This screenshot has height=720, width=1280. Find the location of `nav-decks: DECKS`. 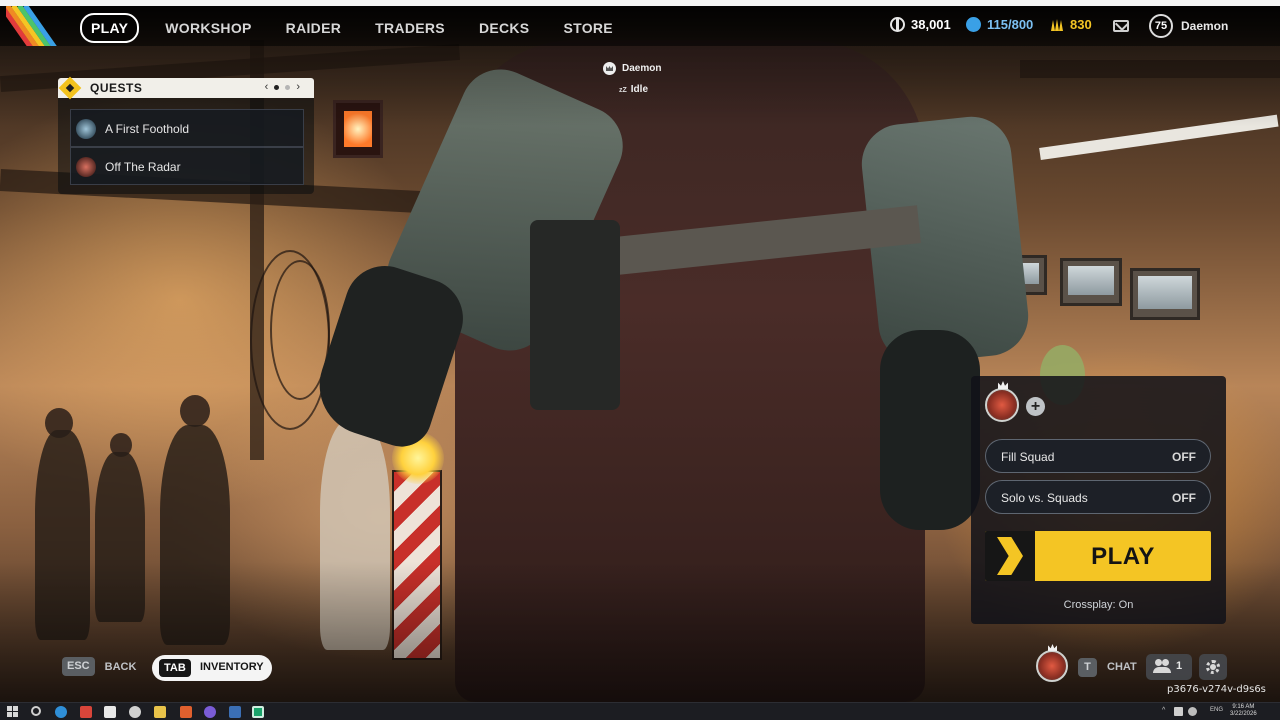

nav-decks: DECKS is located at coordinates (504, 28).